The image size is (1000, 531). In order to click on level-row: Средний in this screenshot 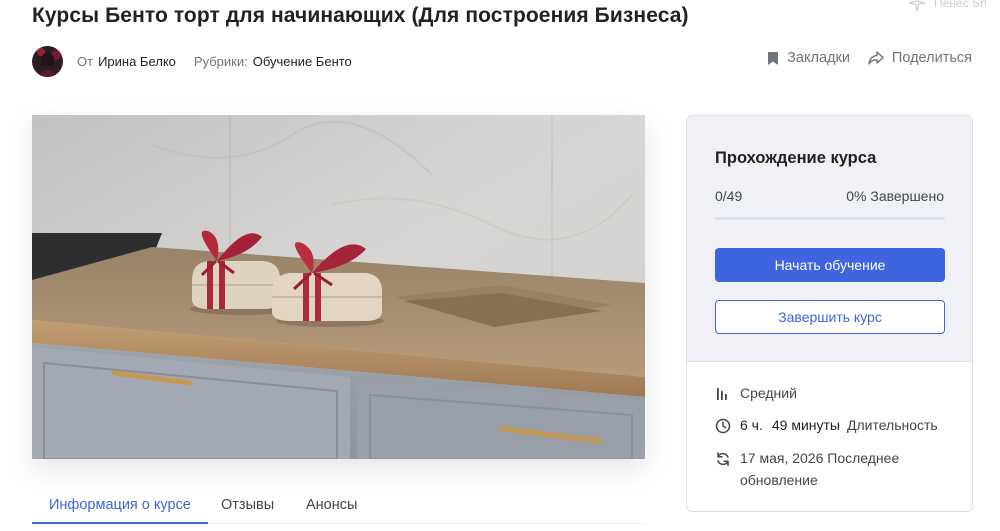, I will do `click(756, 393)`.